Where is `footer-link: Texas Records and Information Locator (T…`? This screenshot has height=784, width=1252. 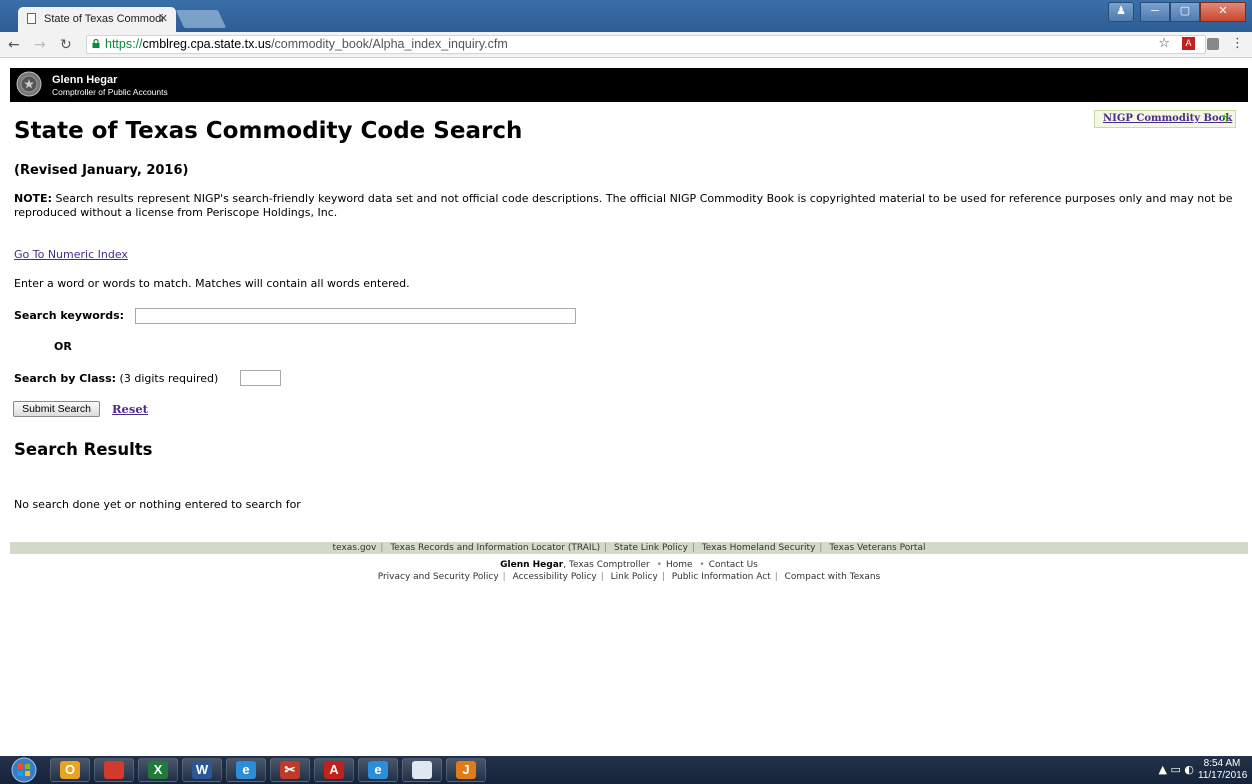 footer-link: Texas Records and Information Locator (T… is located at coordinates (495, 548).